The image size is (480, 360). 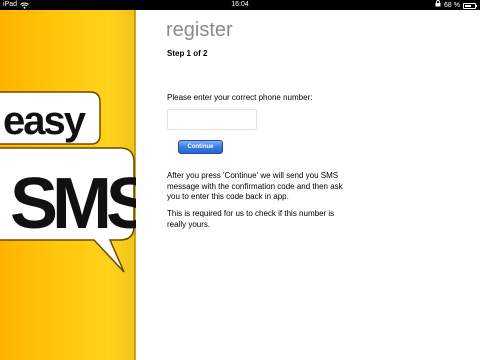 What do you see at coordinates (200, 147) in the screenshot?
I see `continue-button: Continue` at bounding box center [200, 147].